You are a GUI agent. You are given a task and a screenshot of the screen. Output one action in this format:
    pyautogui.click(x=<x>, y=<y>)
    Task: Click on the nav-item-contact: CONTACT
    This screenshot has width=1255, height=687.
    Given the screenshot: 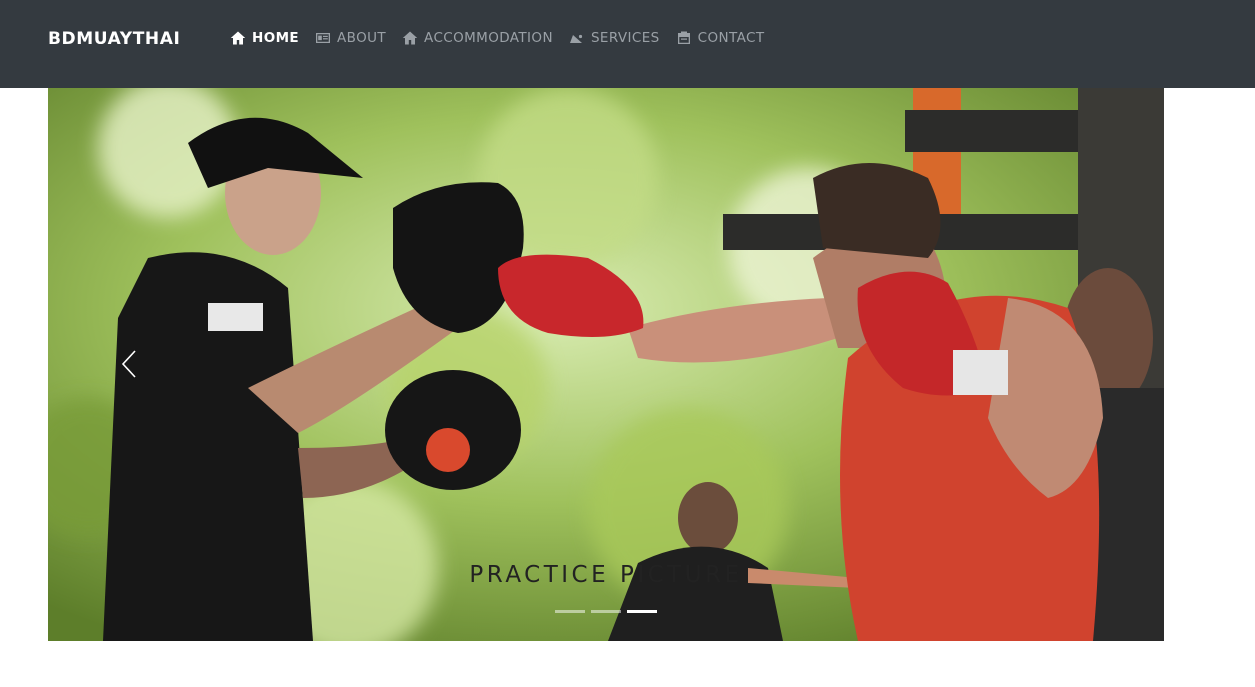 What is the action you would take?
    pyautogui.click(x=720, y=38)
    